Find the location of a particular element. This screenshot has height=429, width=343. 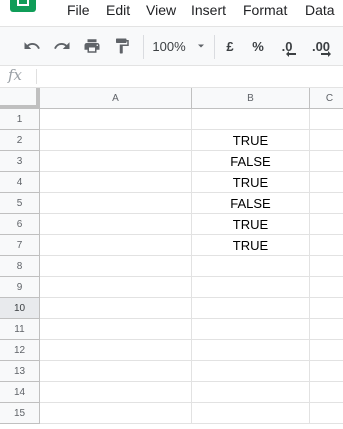

sheets-logo-icon is located at coordinates (23, 6).